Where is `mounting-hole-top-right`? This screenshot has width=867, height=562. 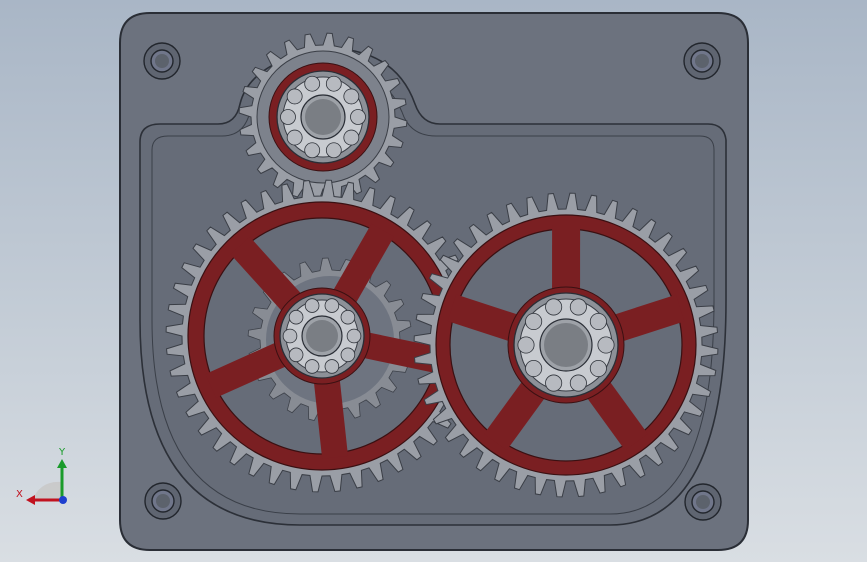
mounting-hole-top-right is located at coordinates (702, 61).